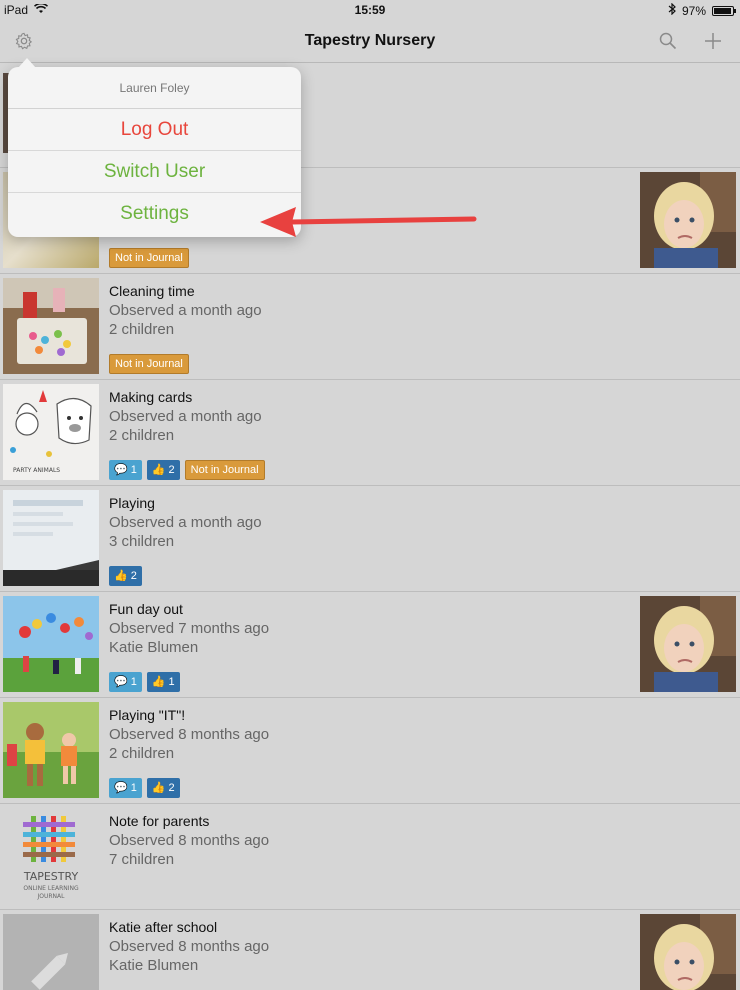 Image resolution: width=740 pixels, height=990 pixels. What do you see at coordinates (163, 927) in the screenshot?
I see `observation-title: Katie after school` at bounding box center [163, 927].